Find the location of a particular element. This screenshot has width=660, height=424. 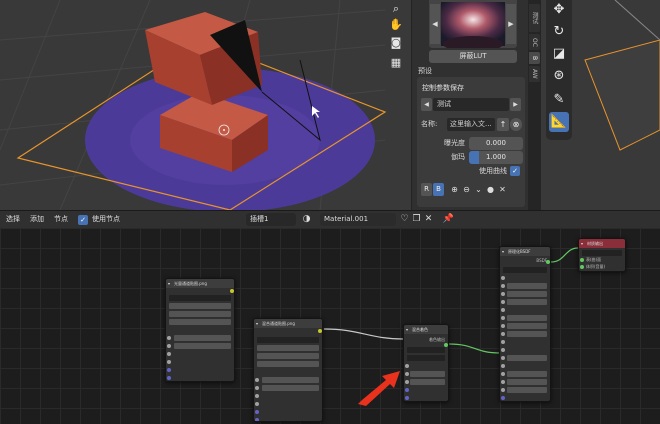

thumb-next-button: ▶ is located at coordinates (511, 24).